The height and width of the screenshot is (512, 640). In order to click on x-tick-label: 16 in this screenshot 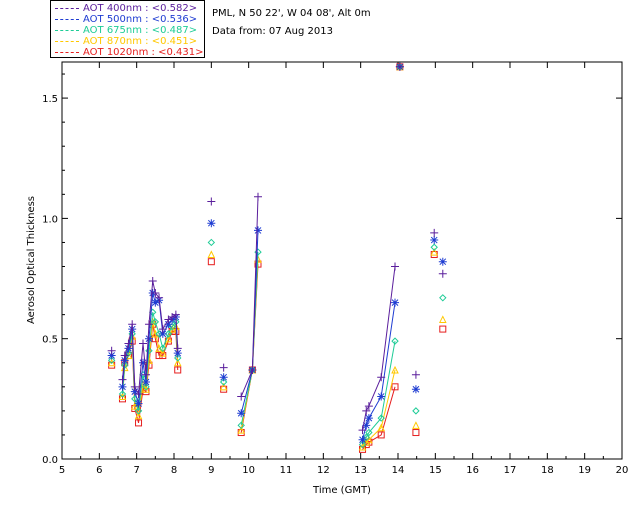, I will do `click(472, 470)`.